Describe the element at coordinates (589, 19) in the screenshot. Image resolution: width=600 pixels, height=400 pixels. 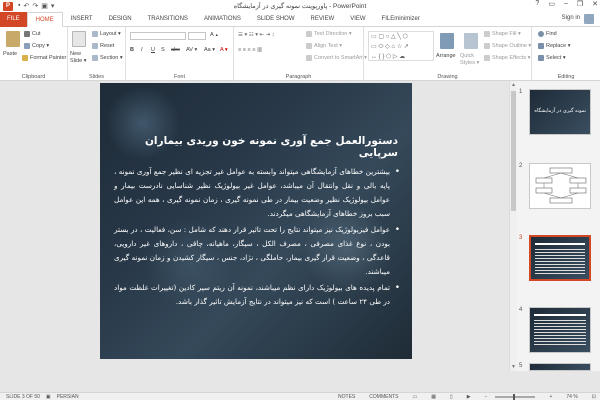
I see `avatar` at that location.